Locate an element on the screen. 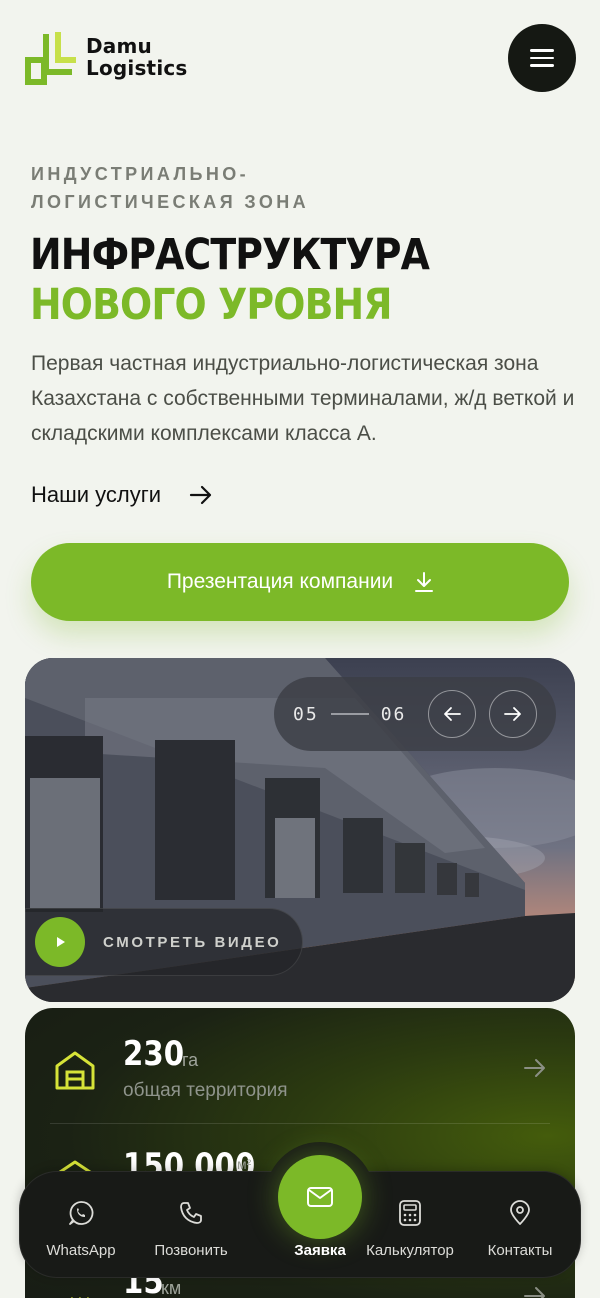 The image size is (600, 1298). nav-label: Позвонить is located at coordinates (191, 1250).